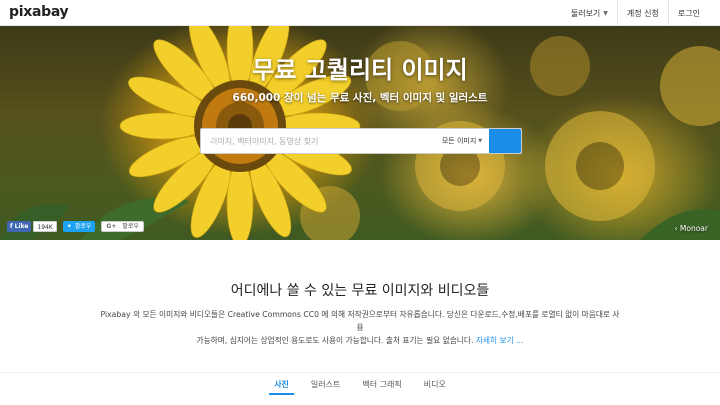 This screenshot has height=405, width=720. What do you see at coordinates (360, 13) in the screenshot?
I see `top-navbar: pixabay 둘러보기 ▼ 계정 신청 로그인` at bounding box center [360, 13].